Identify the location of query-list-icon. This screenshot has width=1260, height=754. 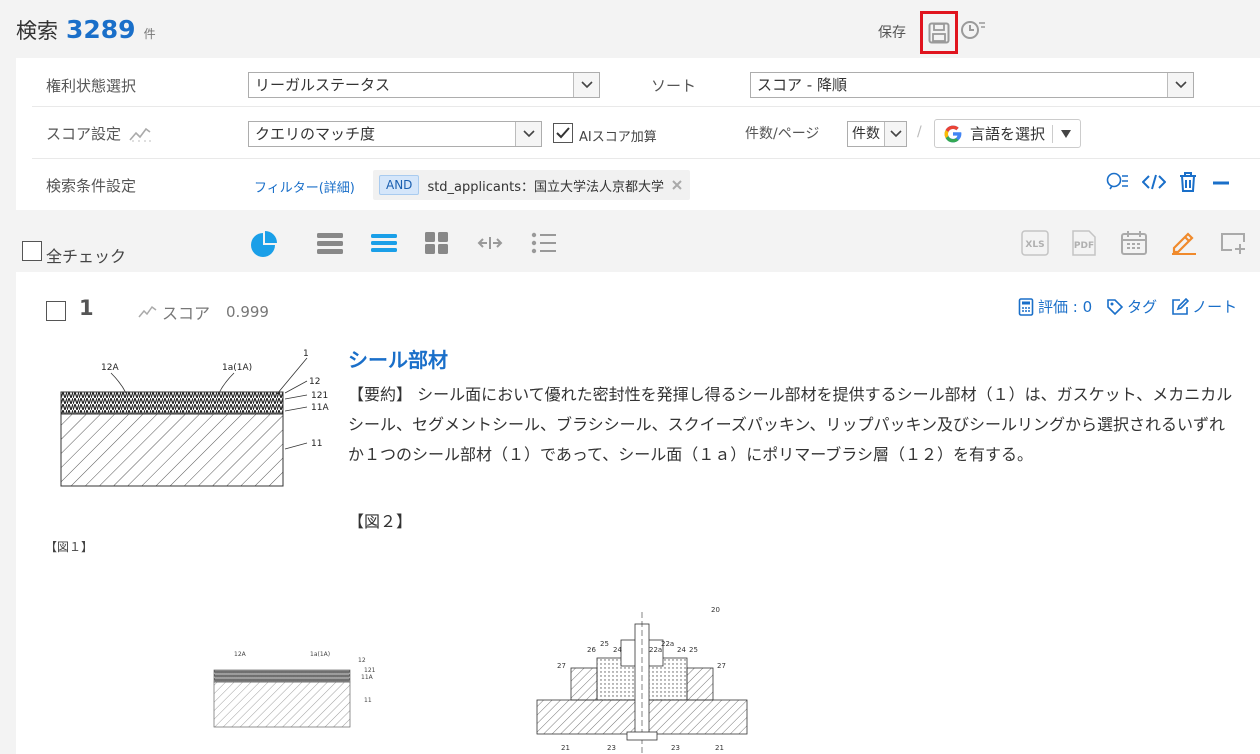
(1118, 182).